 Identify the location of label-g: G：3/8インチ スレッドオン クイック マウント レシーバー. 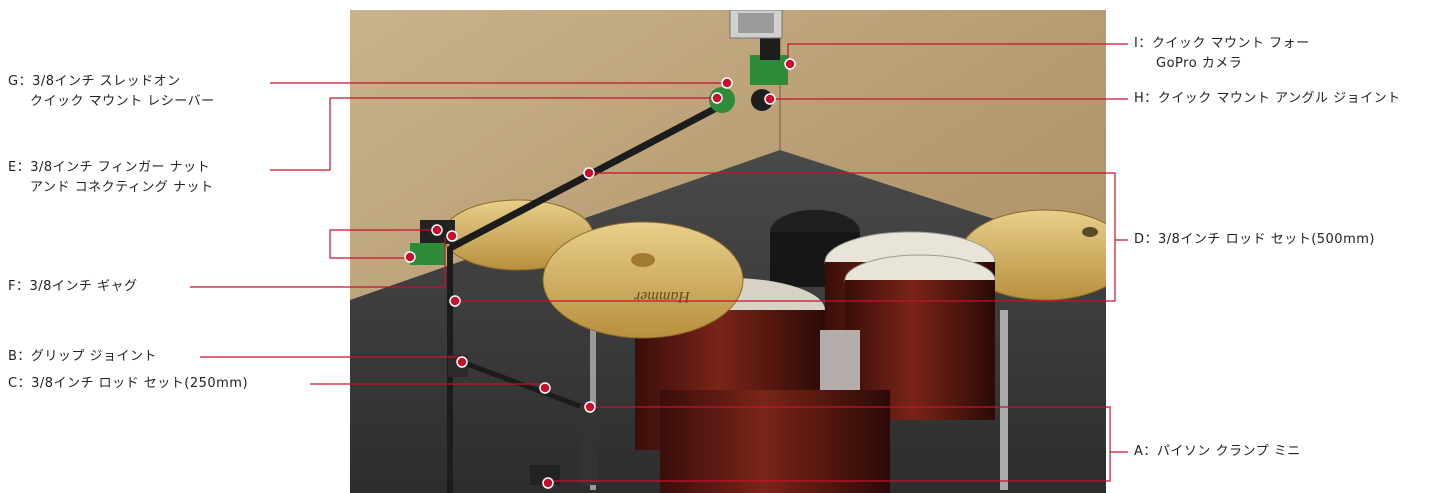
(111, 92).